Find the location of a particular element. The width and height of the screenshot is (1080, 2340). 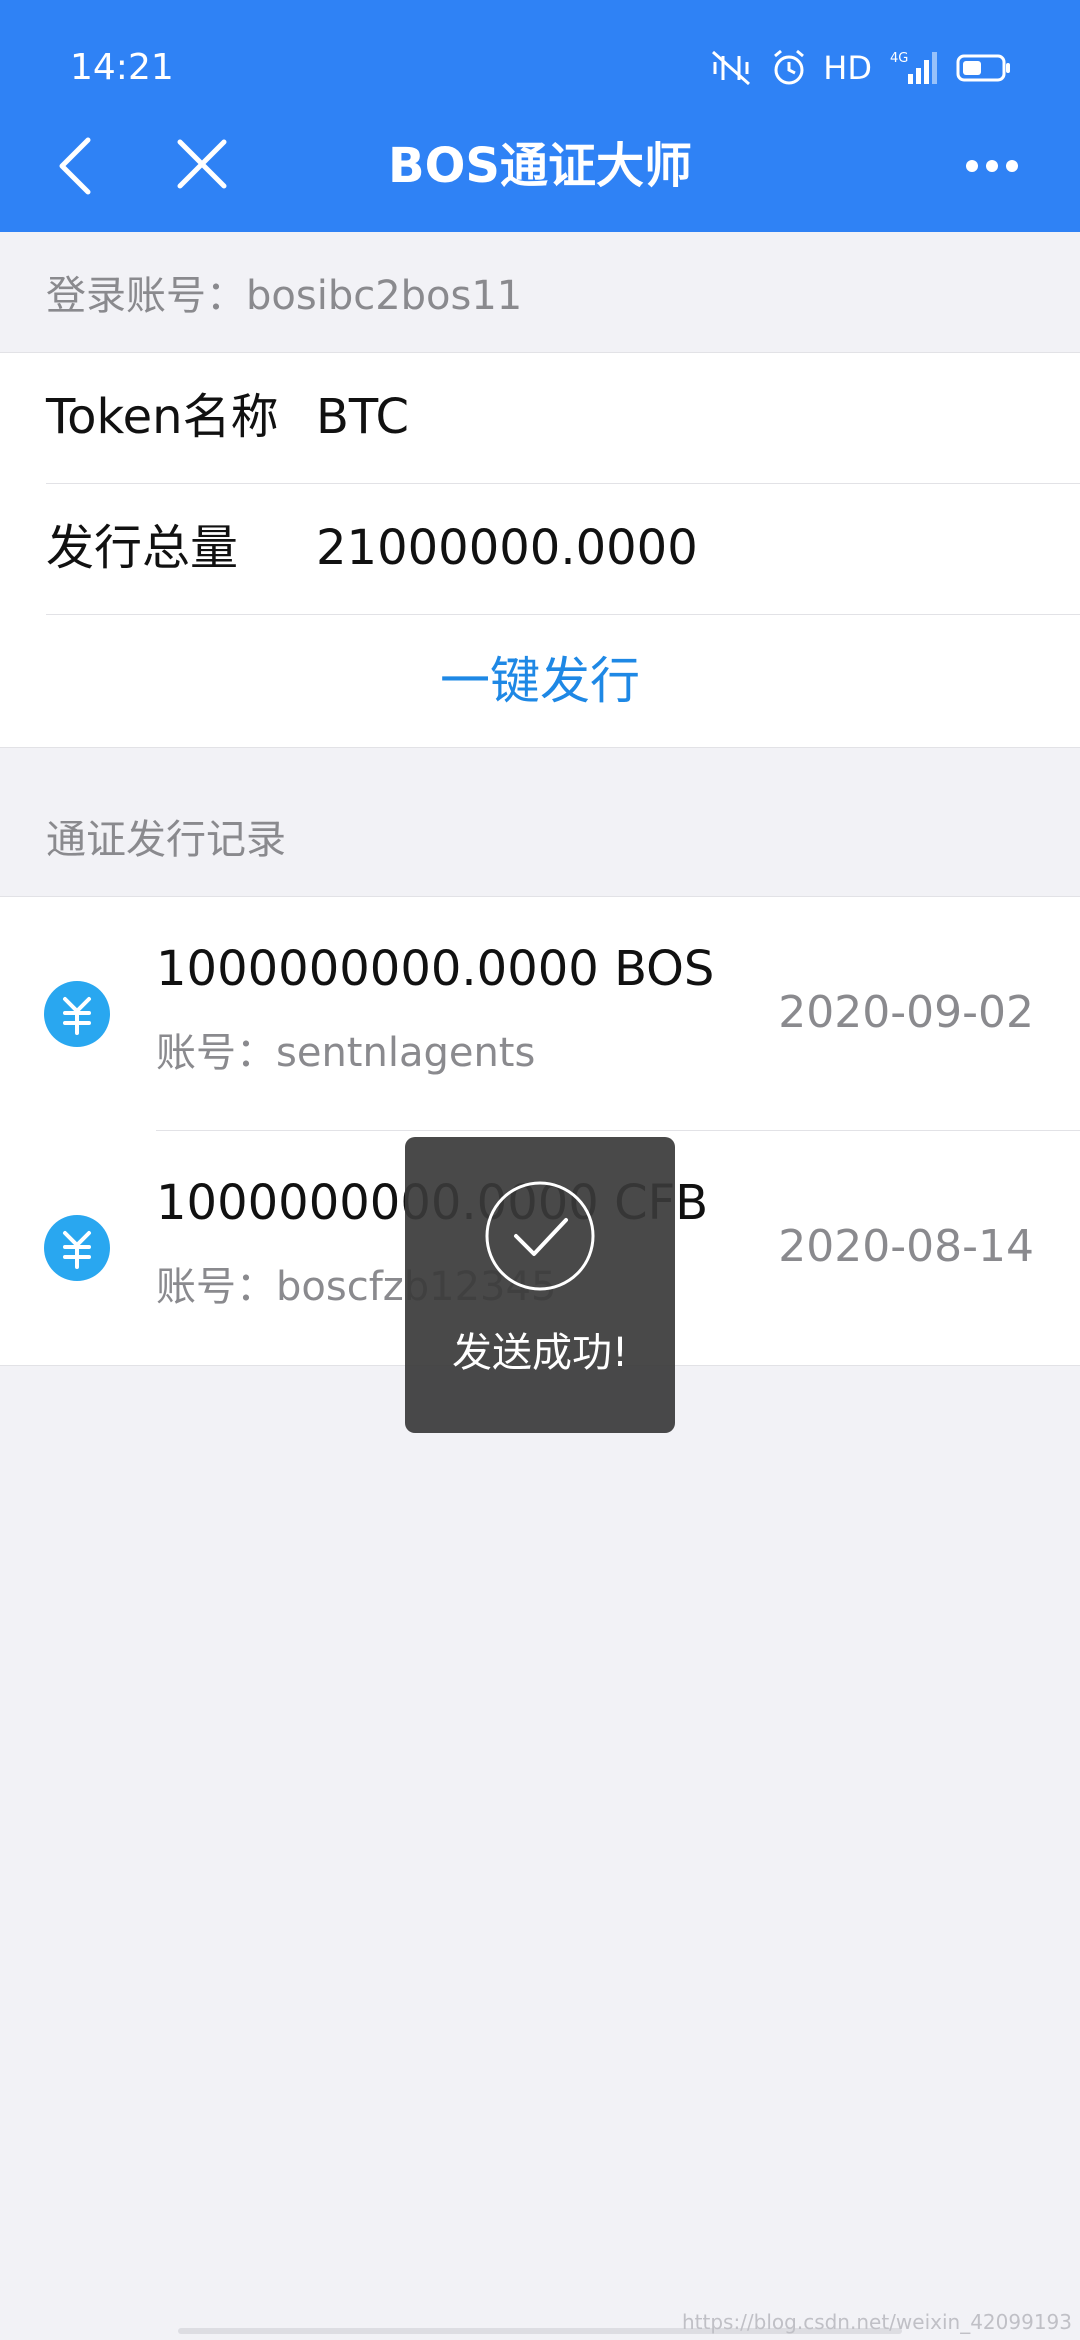

vibrate-mute-icon is located at coordinates (731, 68).